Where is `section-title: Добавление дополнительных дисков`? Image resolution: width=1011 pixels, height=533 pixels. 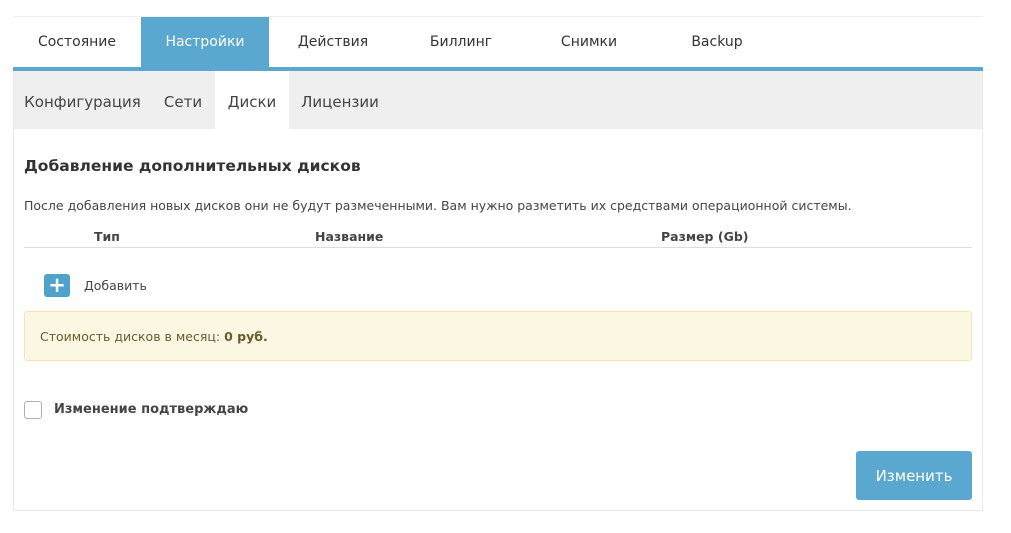 section-title: Добавление дополнительных дисков is located at coordinates (192, 166).